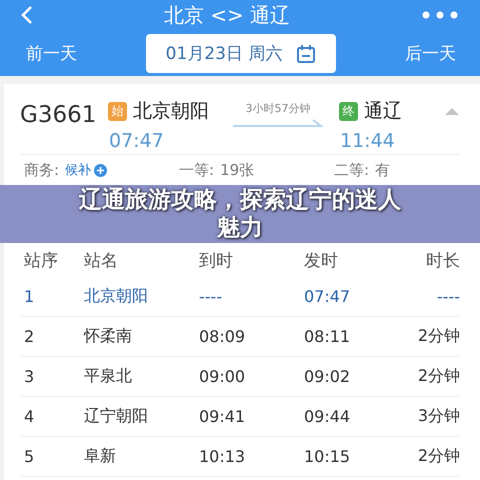 This screenshot has height=480, width=480. Describe the element at coordinates (278, 108) in the screenshot. I see `duration-label: 3小时57分钟` at that location.